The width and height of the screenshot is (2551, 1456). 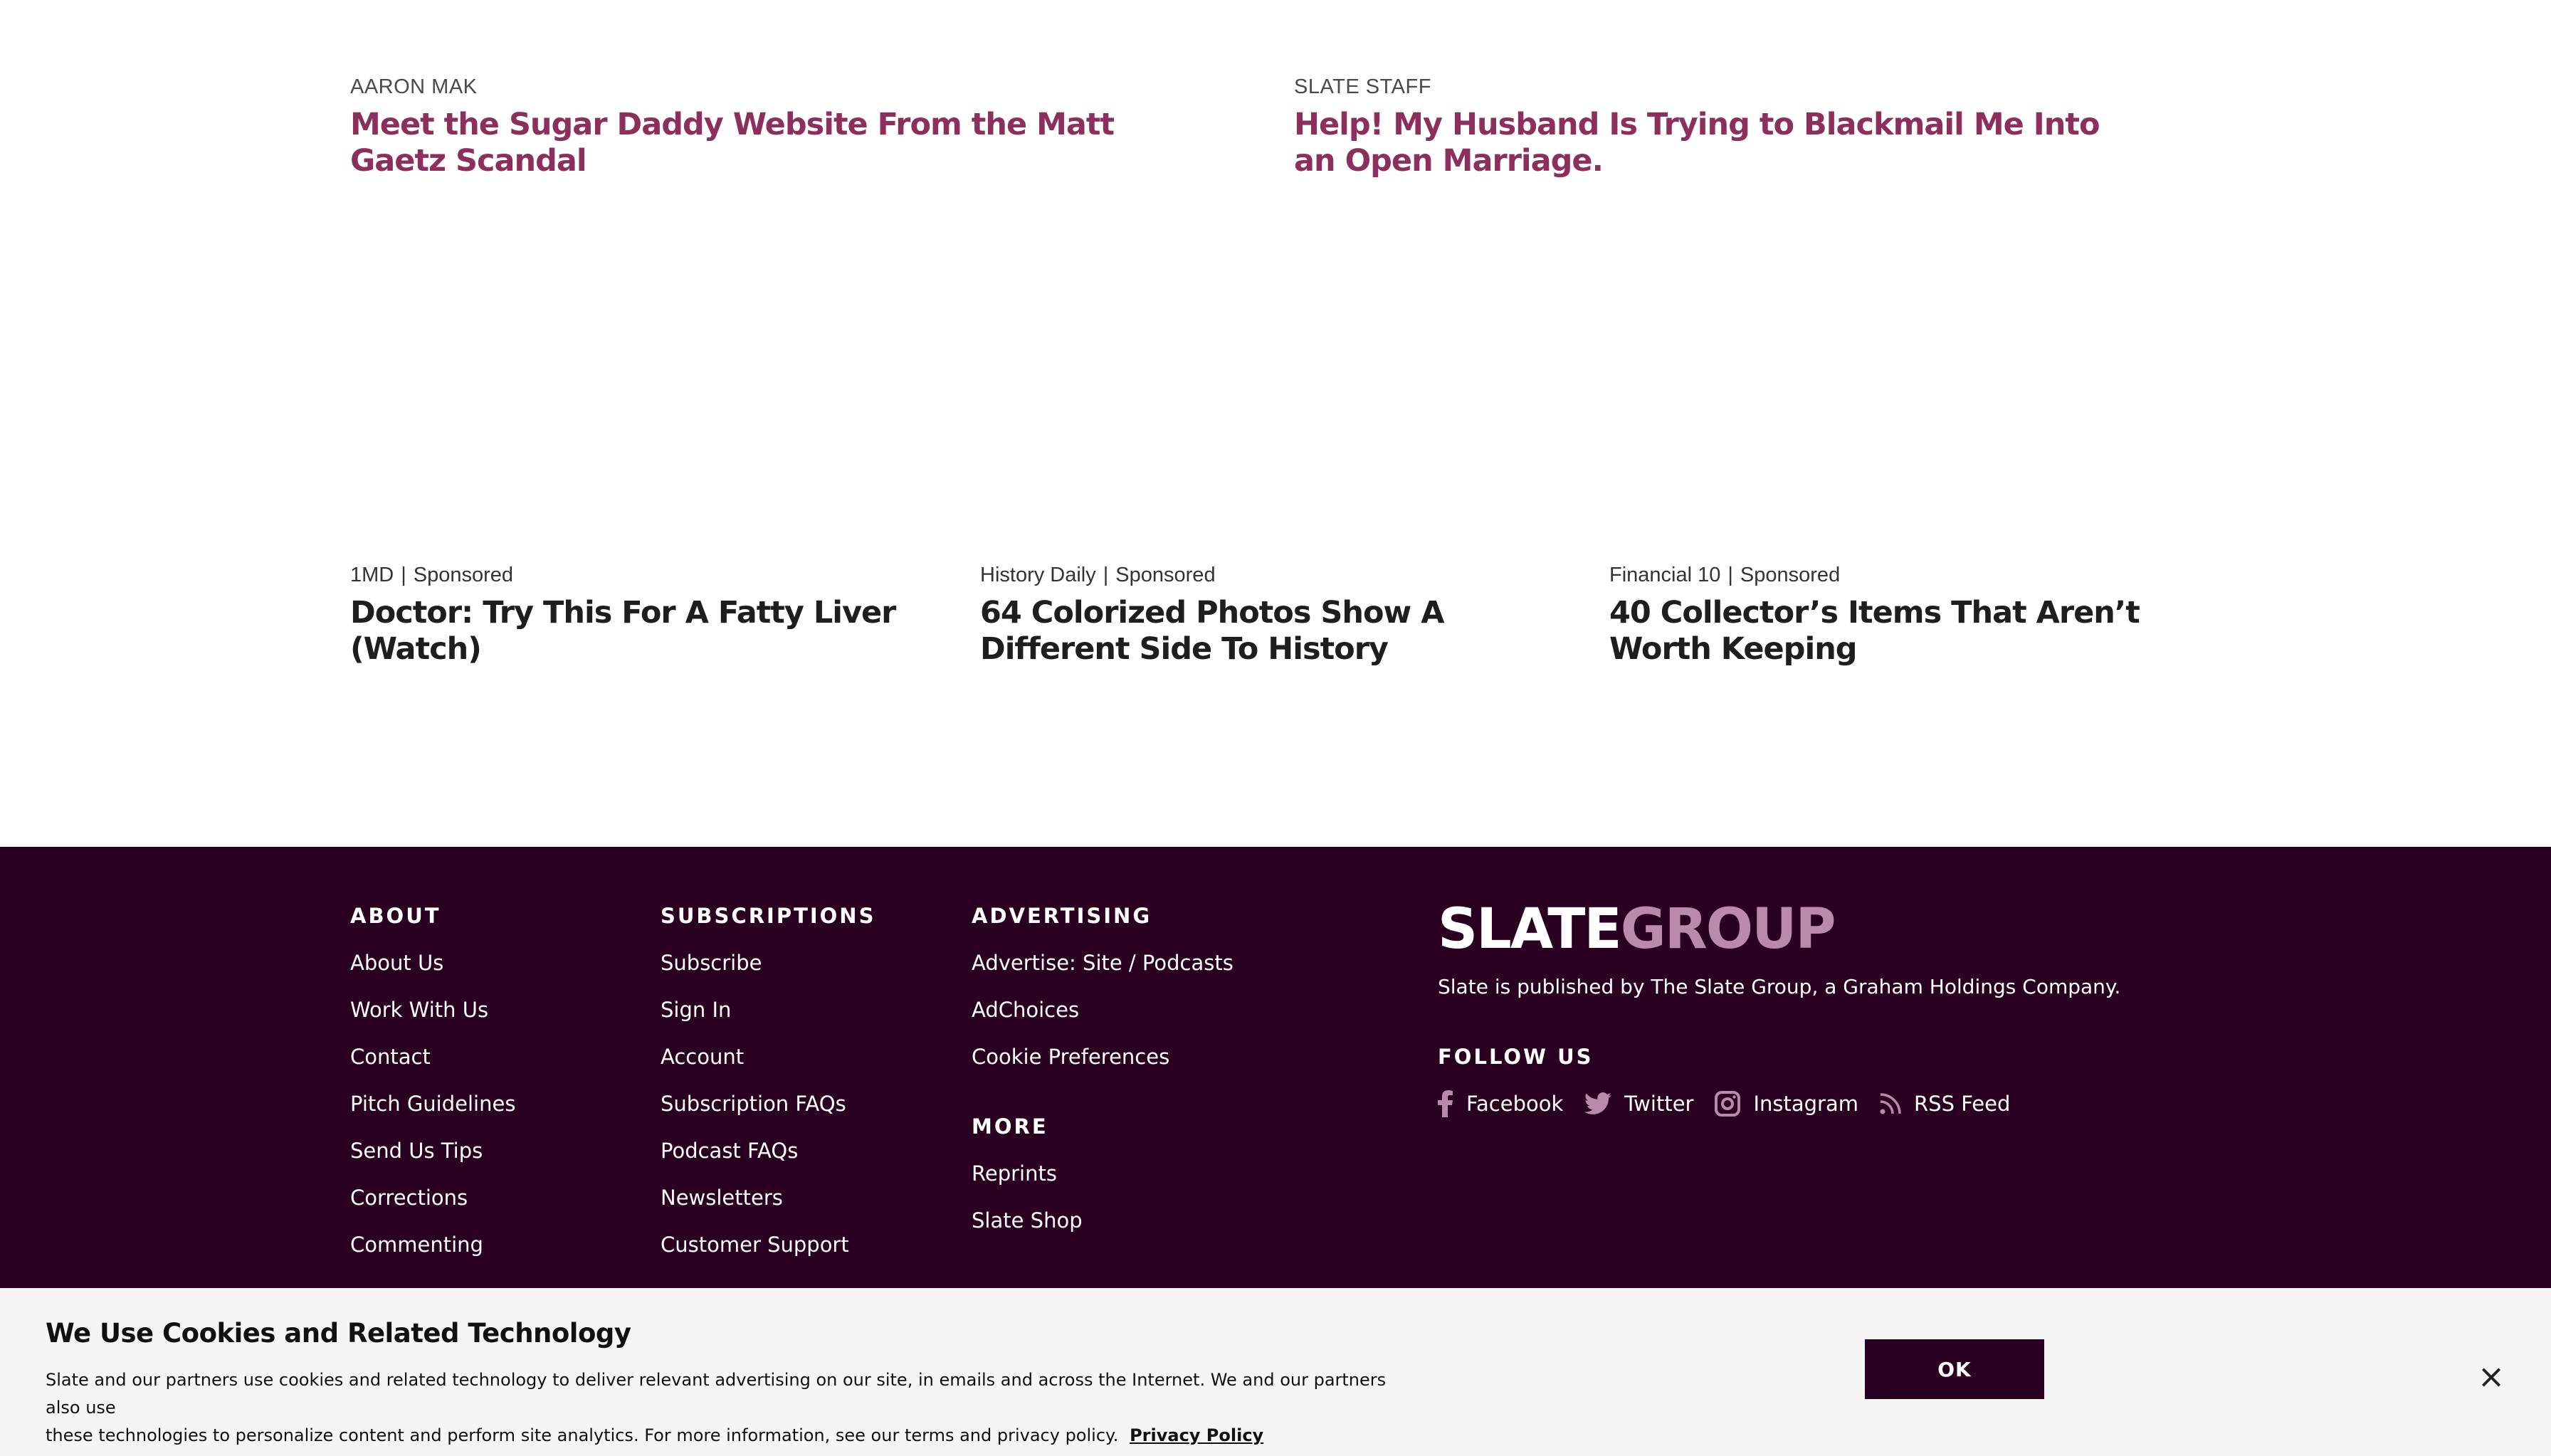 What do you see at coordinates (1530, 929) in the screenshot?
I see `logo-slate-text: SLATE` at bounding box center [1530, 929].